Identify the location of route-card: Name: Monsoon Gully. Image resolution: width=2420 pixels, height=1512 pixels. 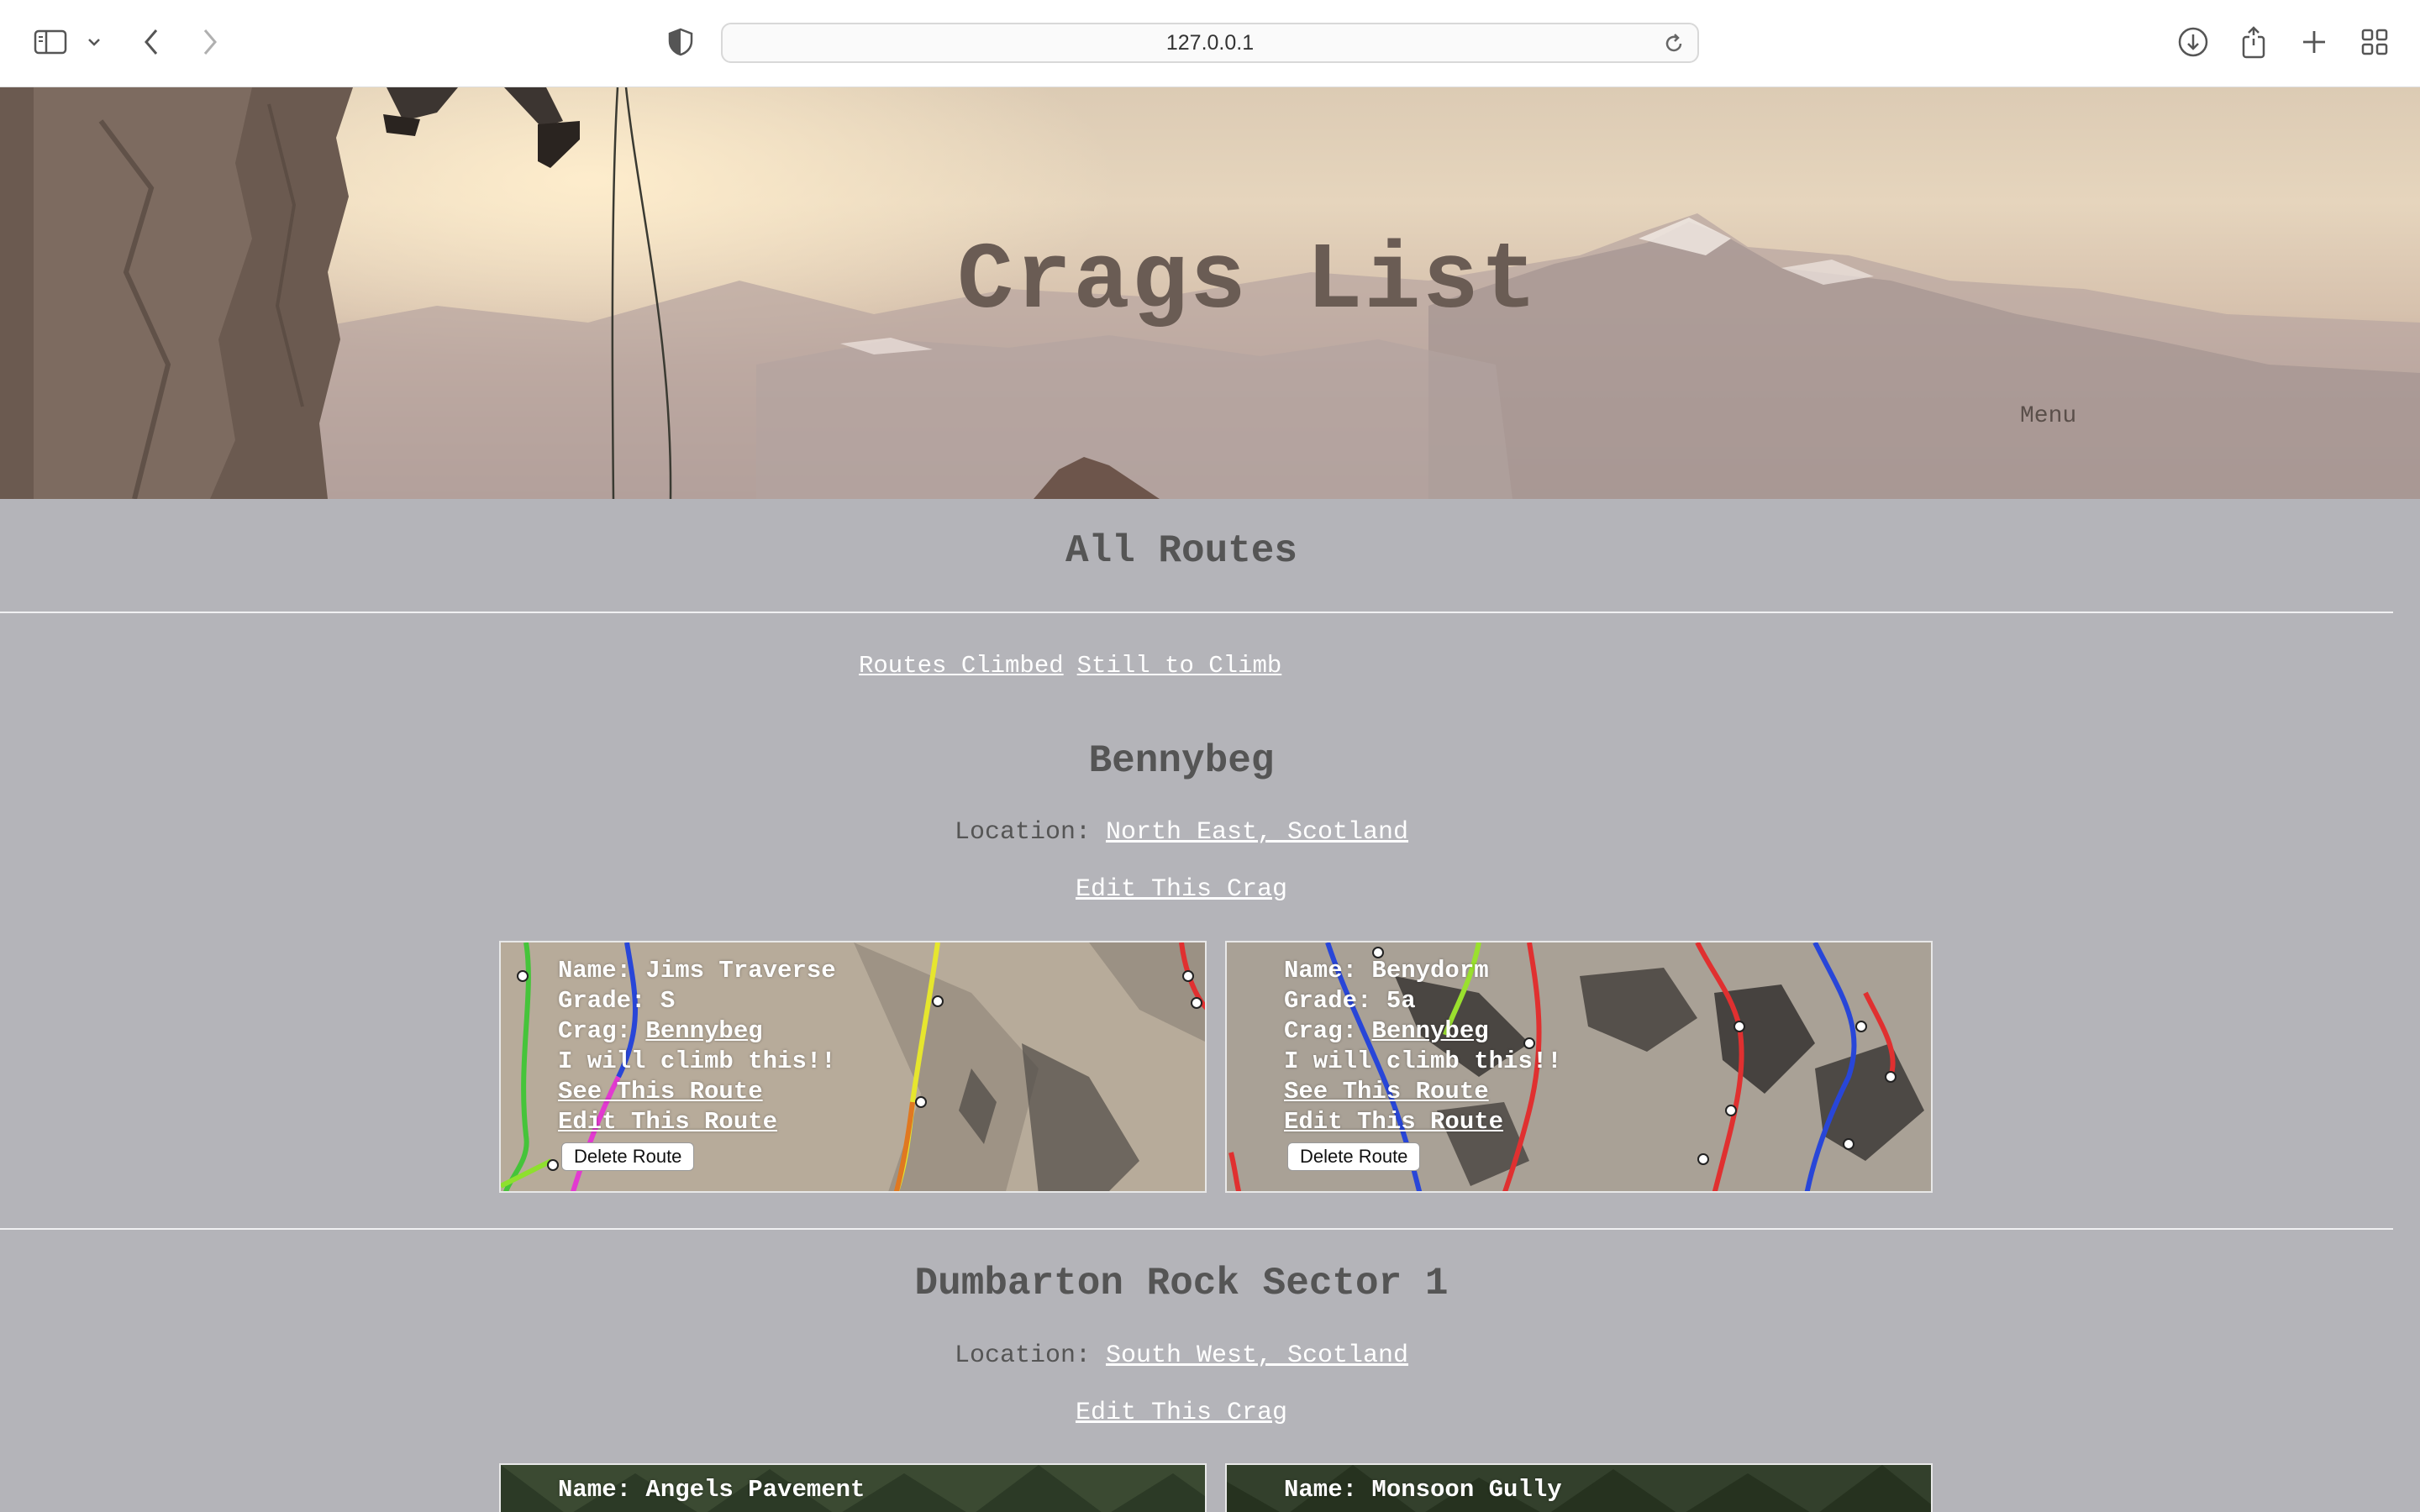
(1579, 1487).